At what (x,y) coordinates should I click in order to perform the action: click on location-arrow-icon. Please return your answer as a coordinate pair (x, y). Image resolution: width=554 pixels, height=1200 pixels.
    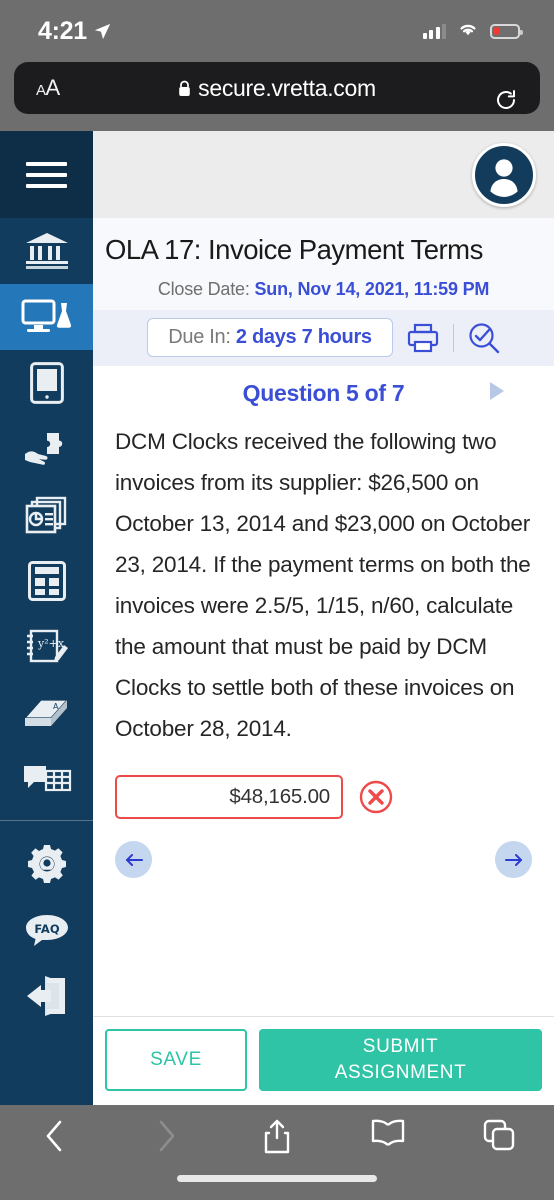
    Looking at the image, I should click on (102, 31).